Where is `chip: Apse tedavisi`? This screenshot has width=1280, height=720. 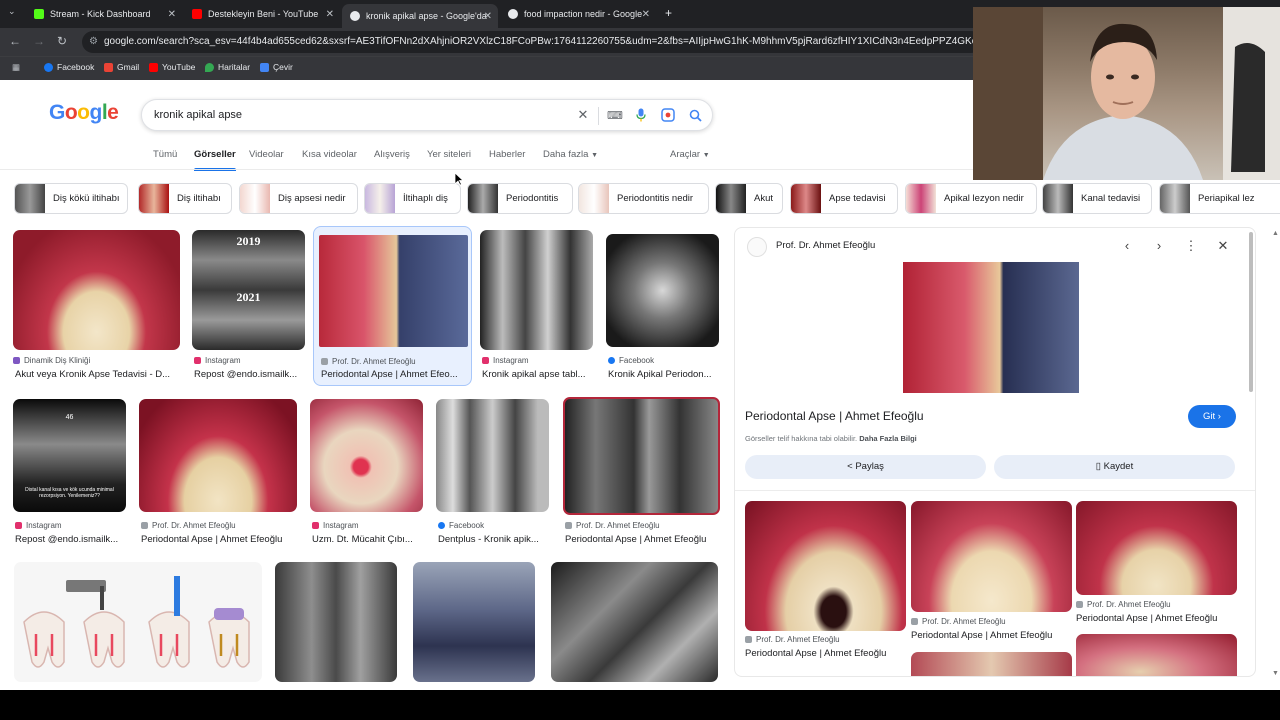
chip: Apse tedavisi is located at coordinates (844, 198).